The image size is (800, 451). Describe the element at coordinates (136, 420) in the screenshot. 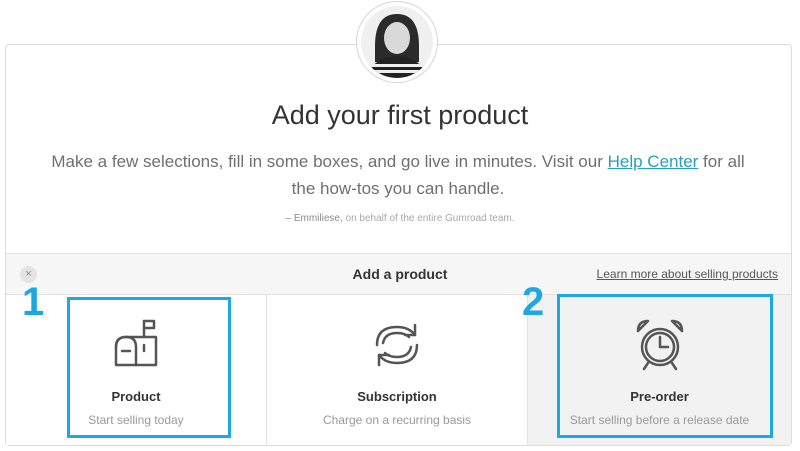

I see `option-desc: Start selling today` at that location.